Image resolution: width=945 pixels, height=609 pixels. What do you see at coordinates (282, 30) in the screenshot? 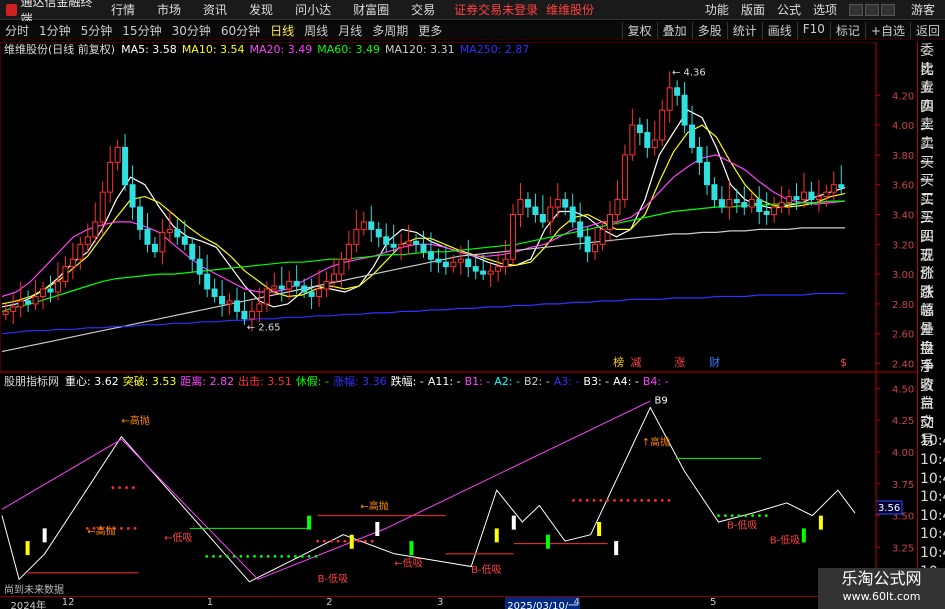
I see `period-daily: 日线` at bounding box center [282, 30].